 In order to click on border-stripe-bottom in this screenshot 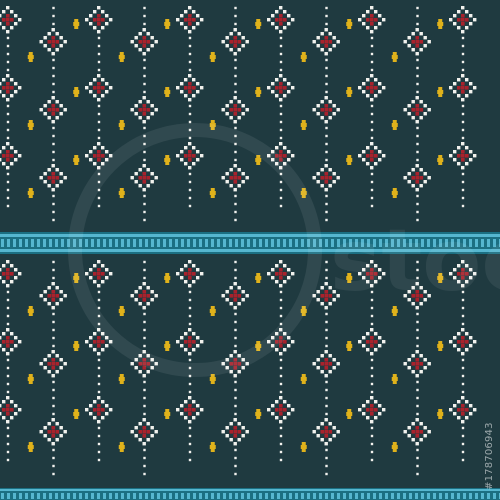, I will do `click(250, 494)`.